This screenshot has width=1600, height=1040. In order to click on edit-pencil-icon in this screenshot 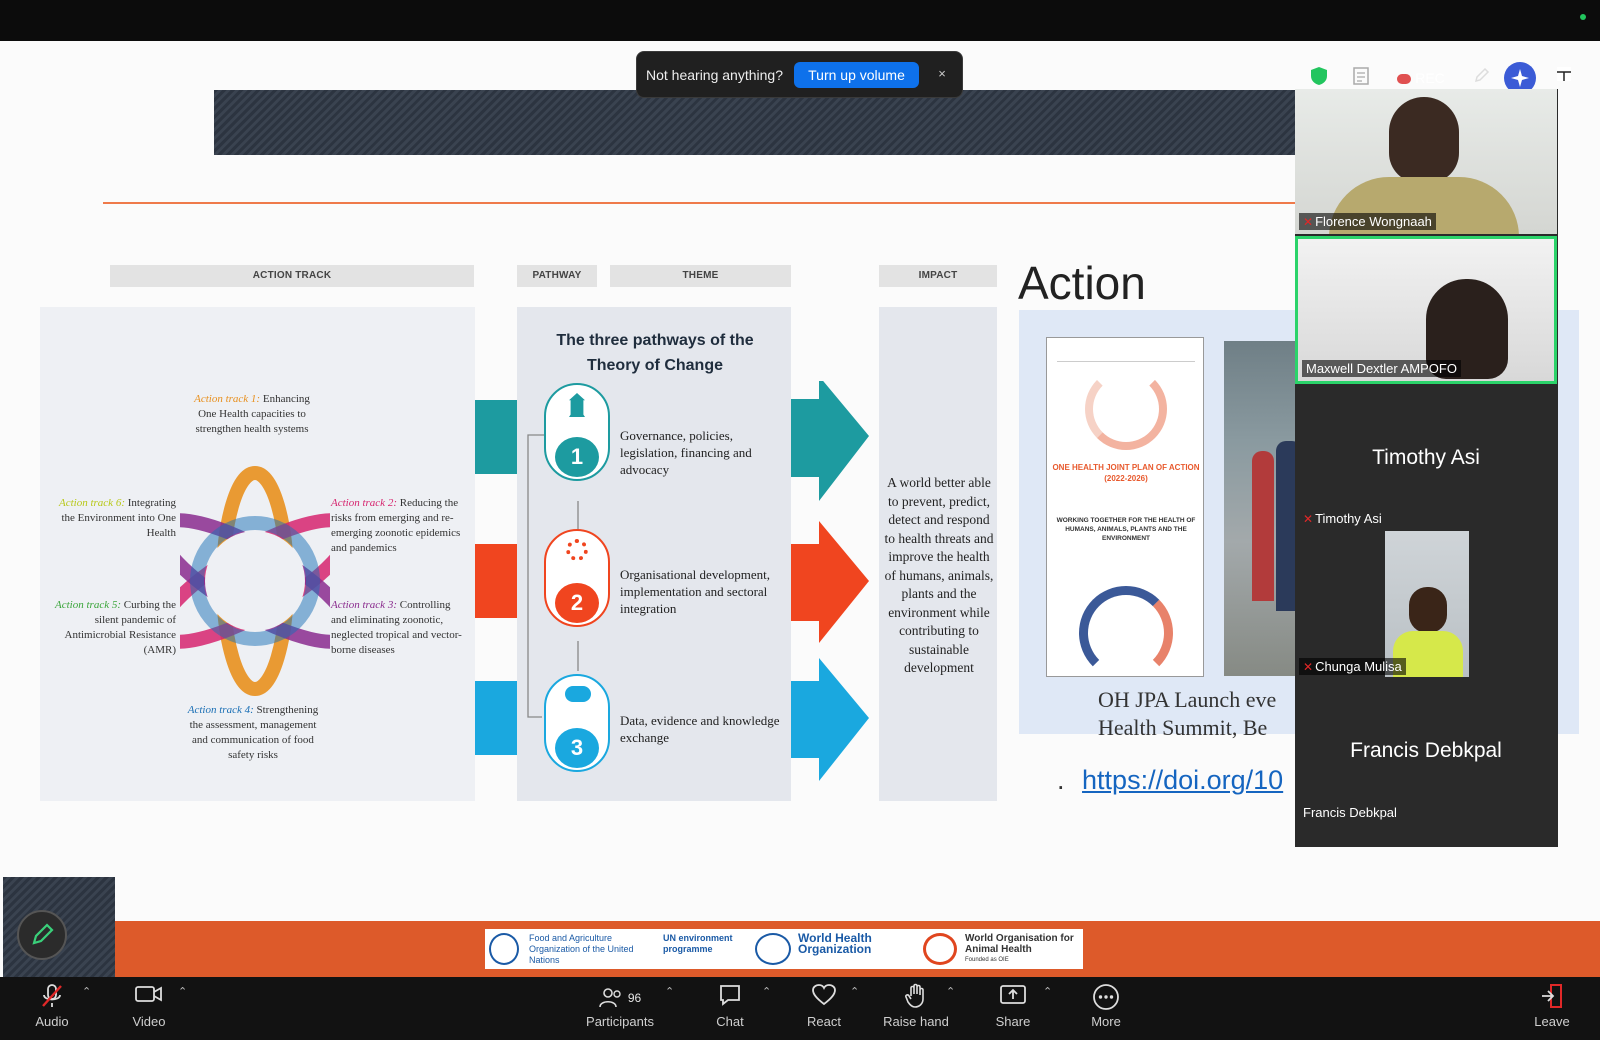, I will do `click(1482, 78)`.